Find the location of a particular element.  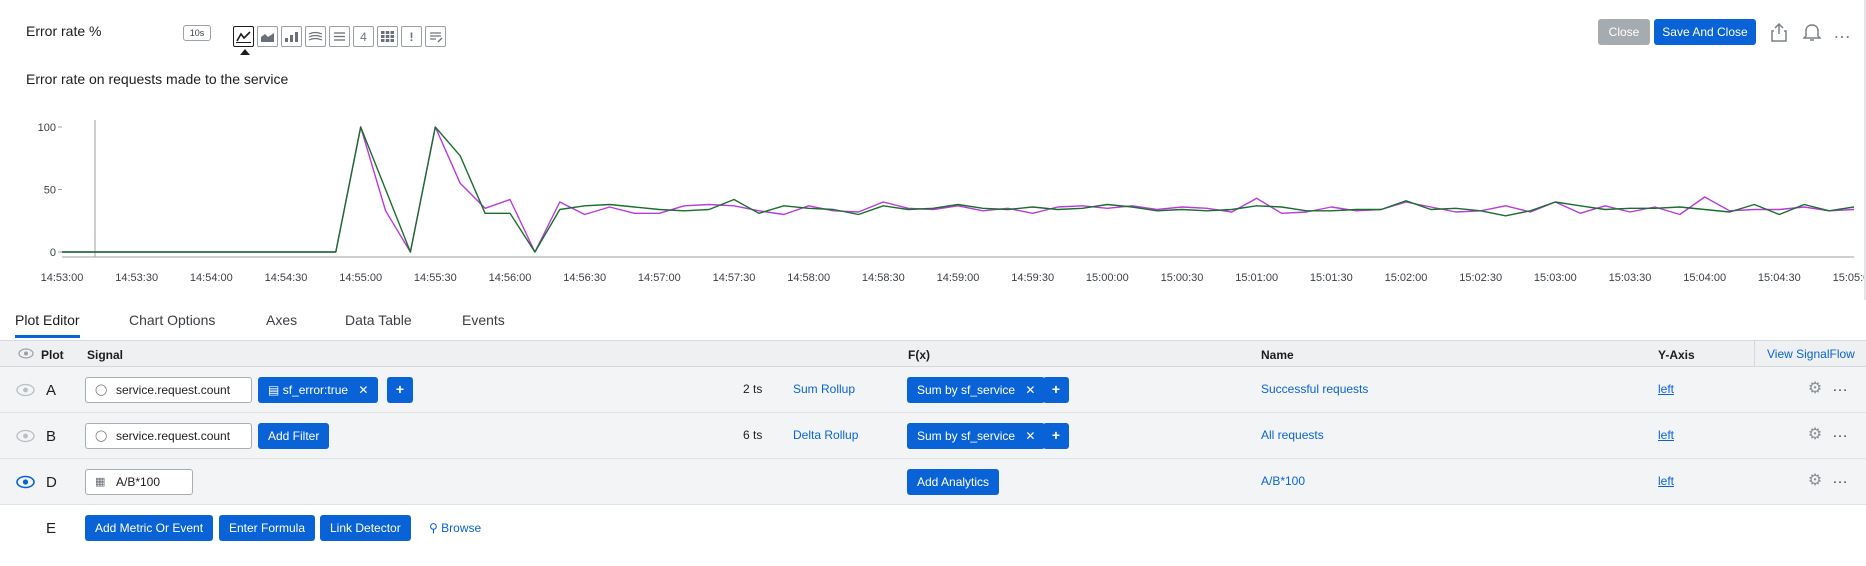

x-tick-label: 14:53:30 is located at coordinates (136, 278).